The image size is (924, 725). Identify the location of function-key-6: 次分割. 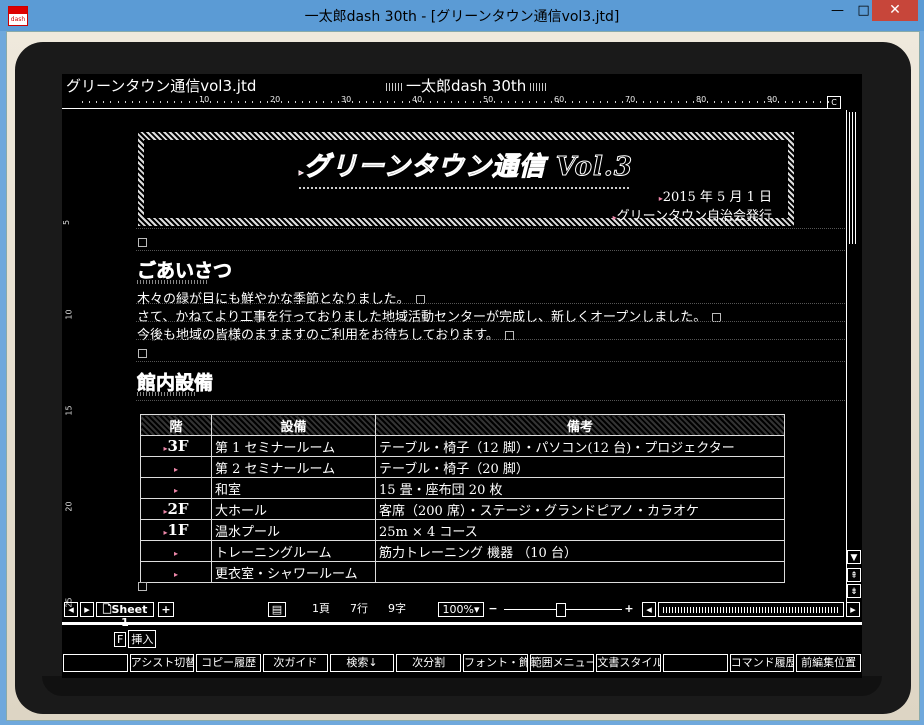
(428, 663).